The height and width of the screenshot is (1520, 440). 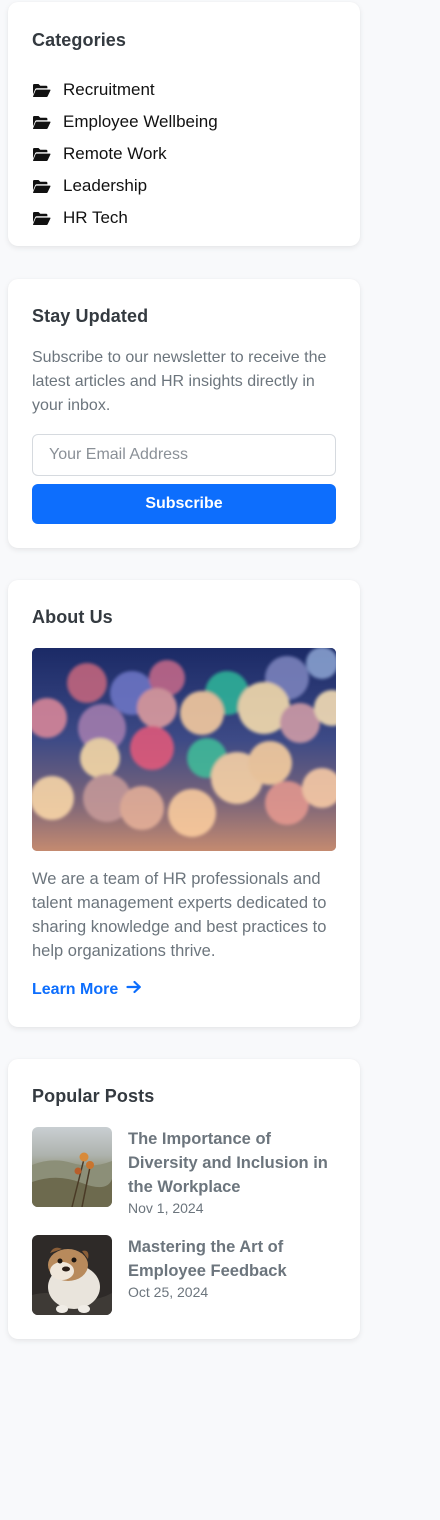 What do you see at coordinates (184, 455) in the screenshot?
I see `email-field` at bounding box center [184, 455].